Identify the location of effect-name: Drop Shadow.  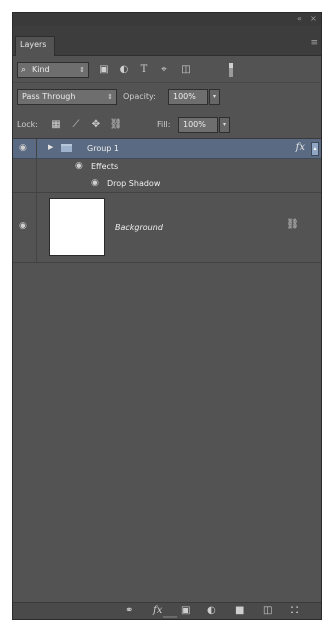
(133, 184).